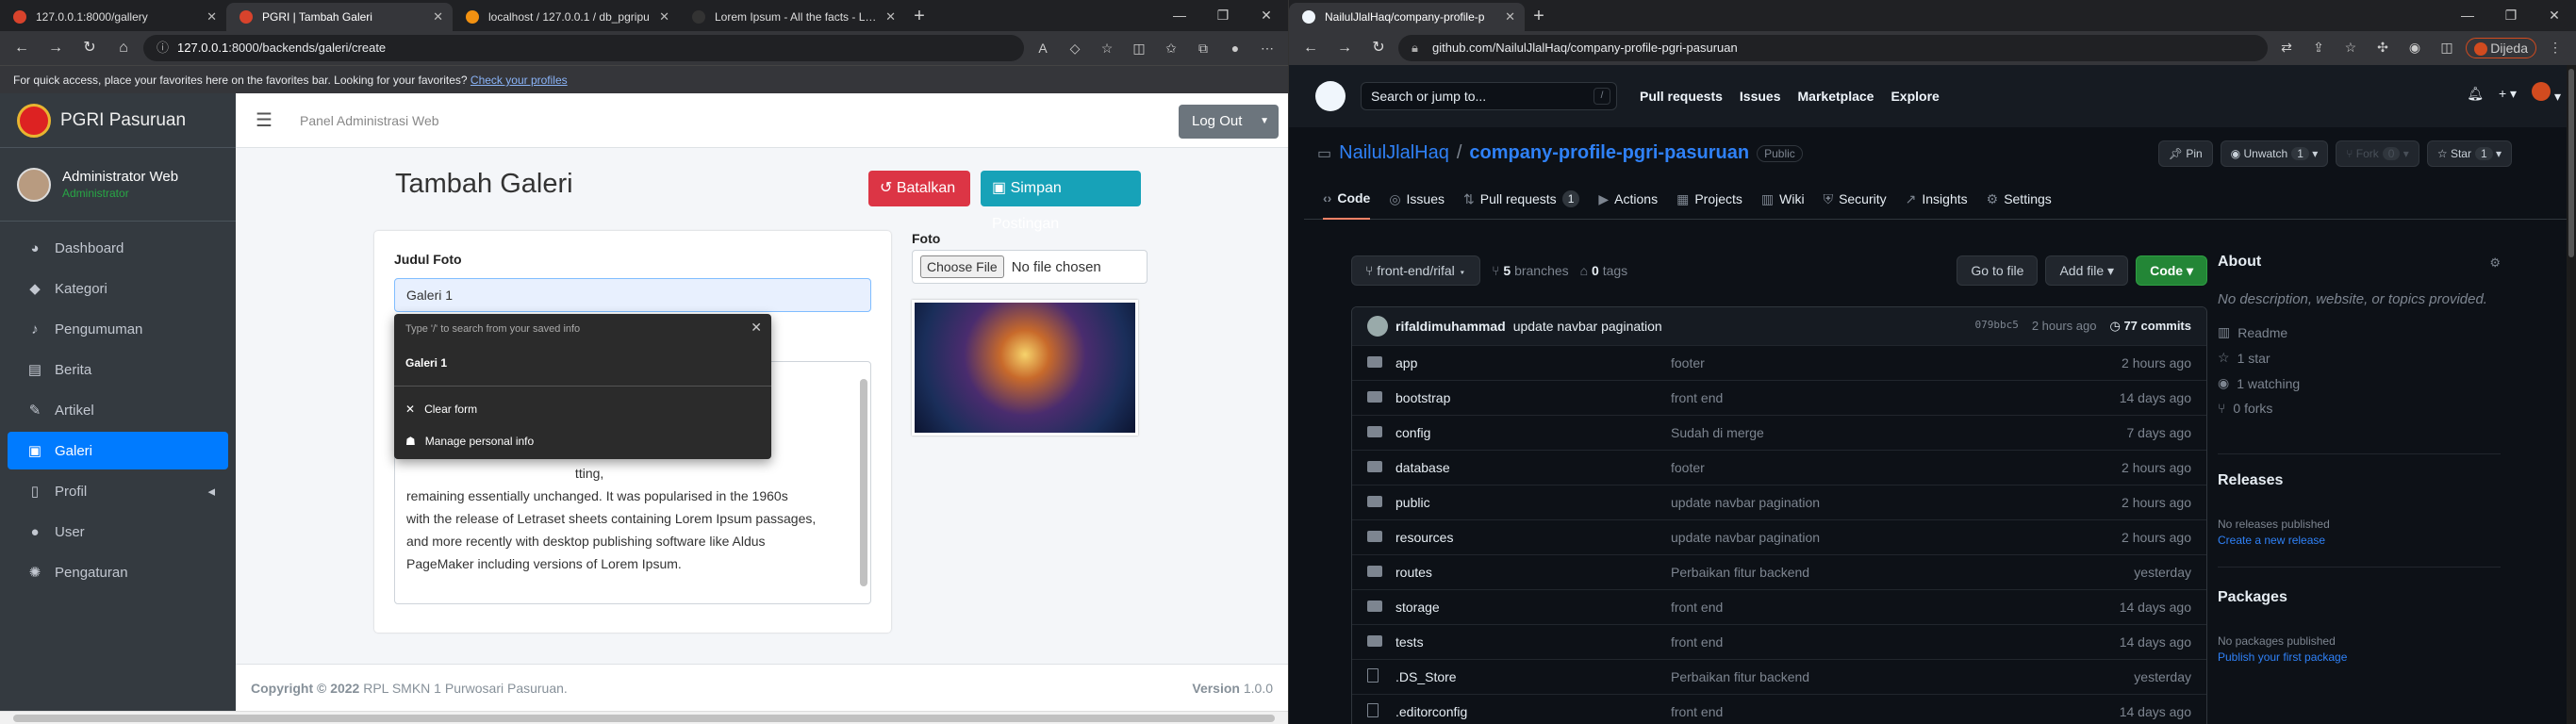  I want to click on file-name: tests, so click(1533, 642).